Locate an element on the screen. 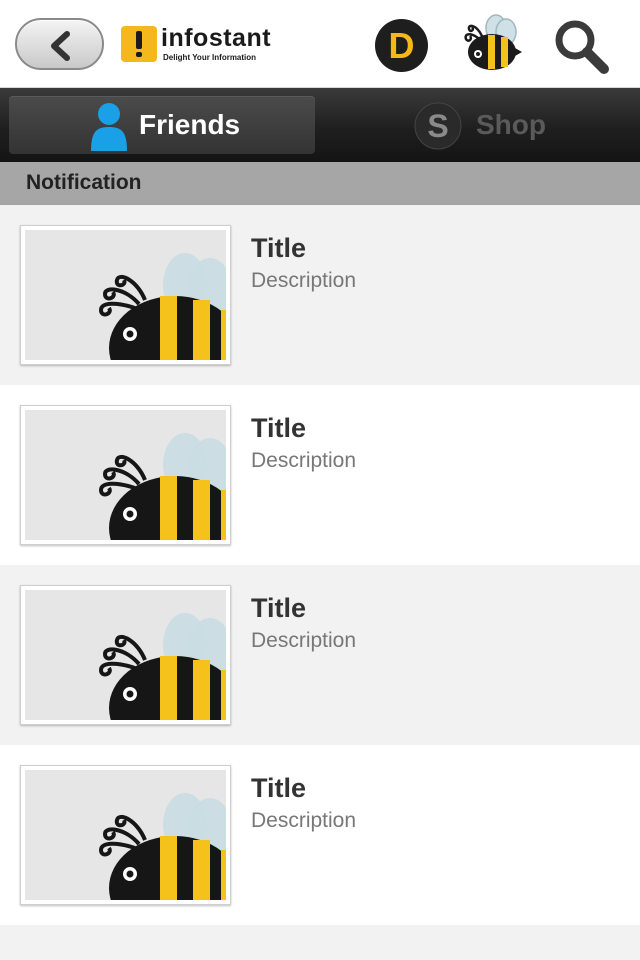 The width and height of the screenshot is (640, 960). search-icon is located at coordinates (581, 46).